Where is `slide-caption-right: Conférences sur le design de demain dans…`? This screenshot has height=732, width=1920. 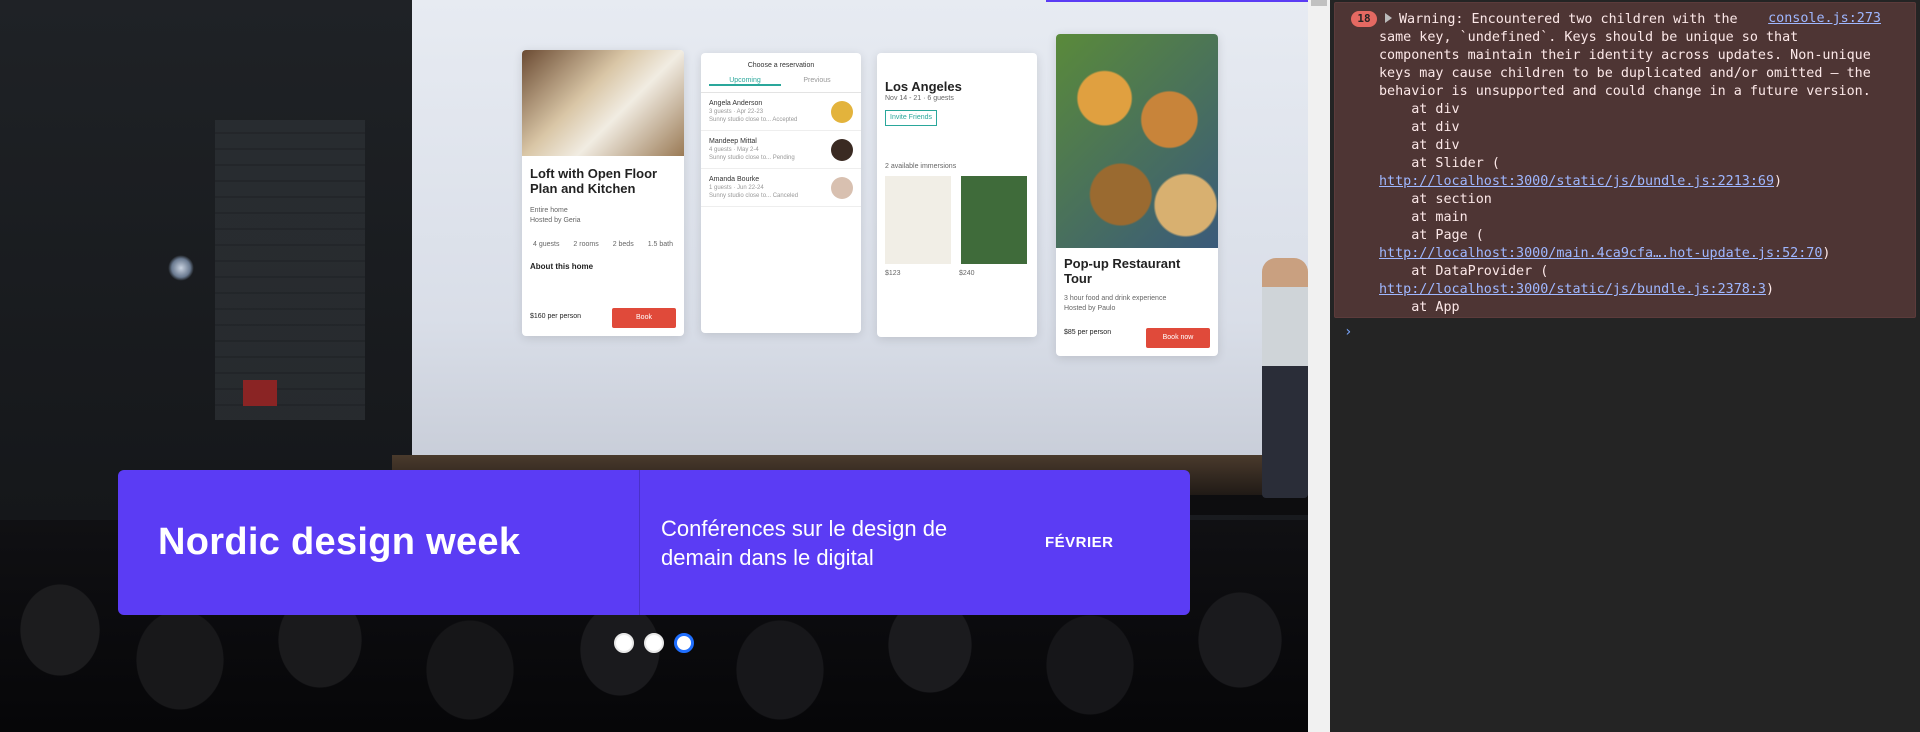
slide-caption-right: Conférences sur le design de demain dans… is located at coordinates (915, 542).